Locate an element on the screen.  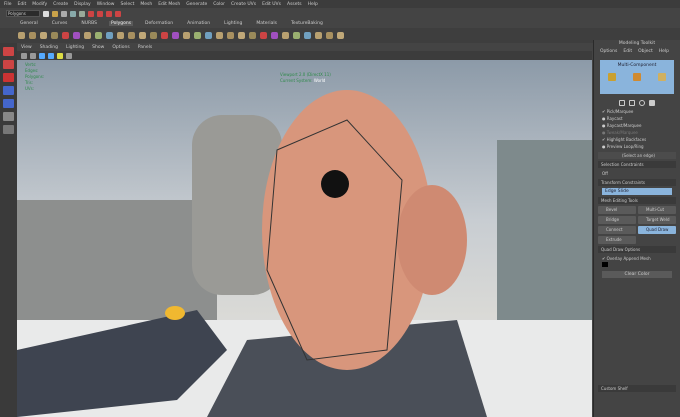
viewport-menu-view: View is located at coordinates (26, 47).